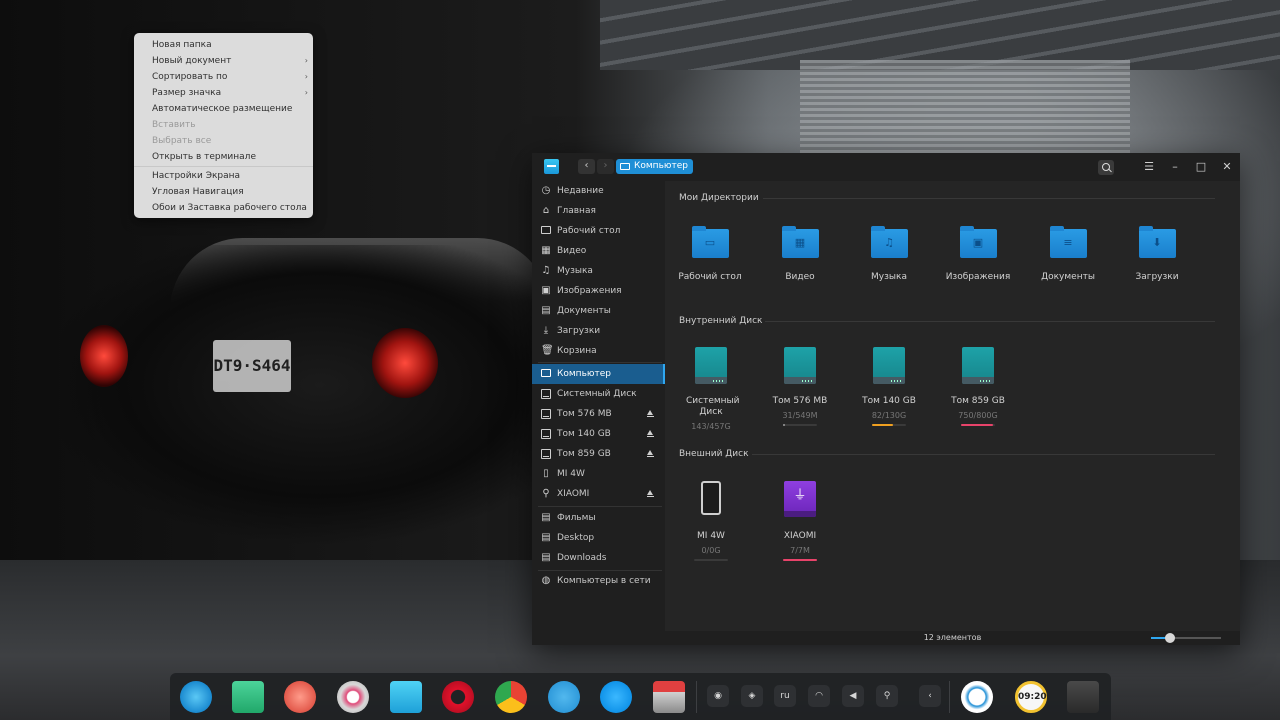  I want to click on sidebar-item-home: ⌂ Главная, so click(598, 211).